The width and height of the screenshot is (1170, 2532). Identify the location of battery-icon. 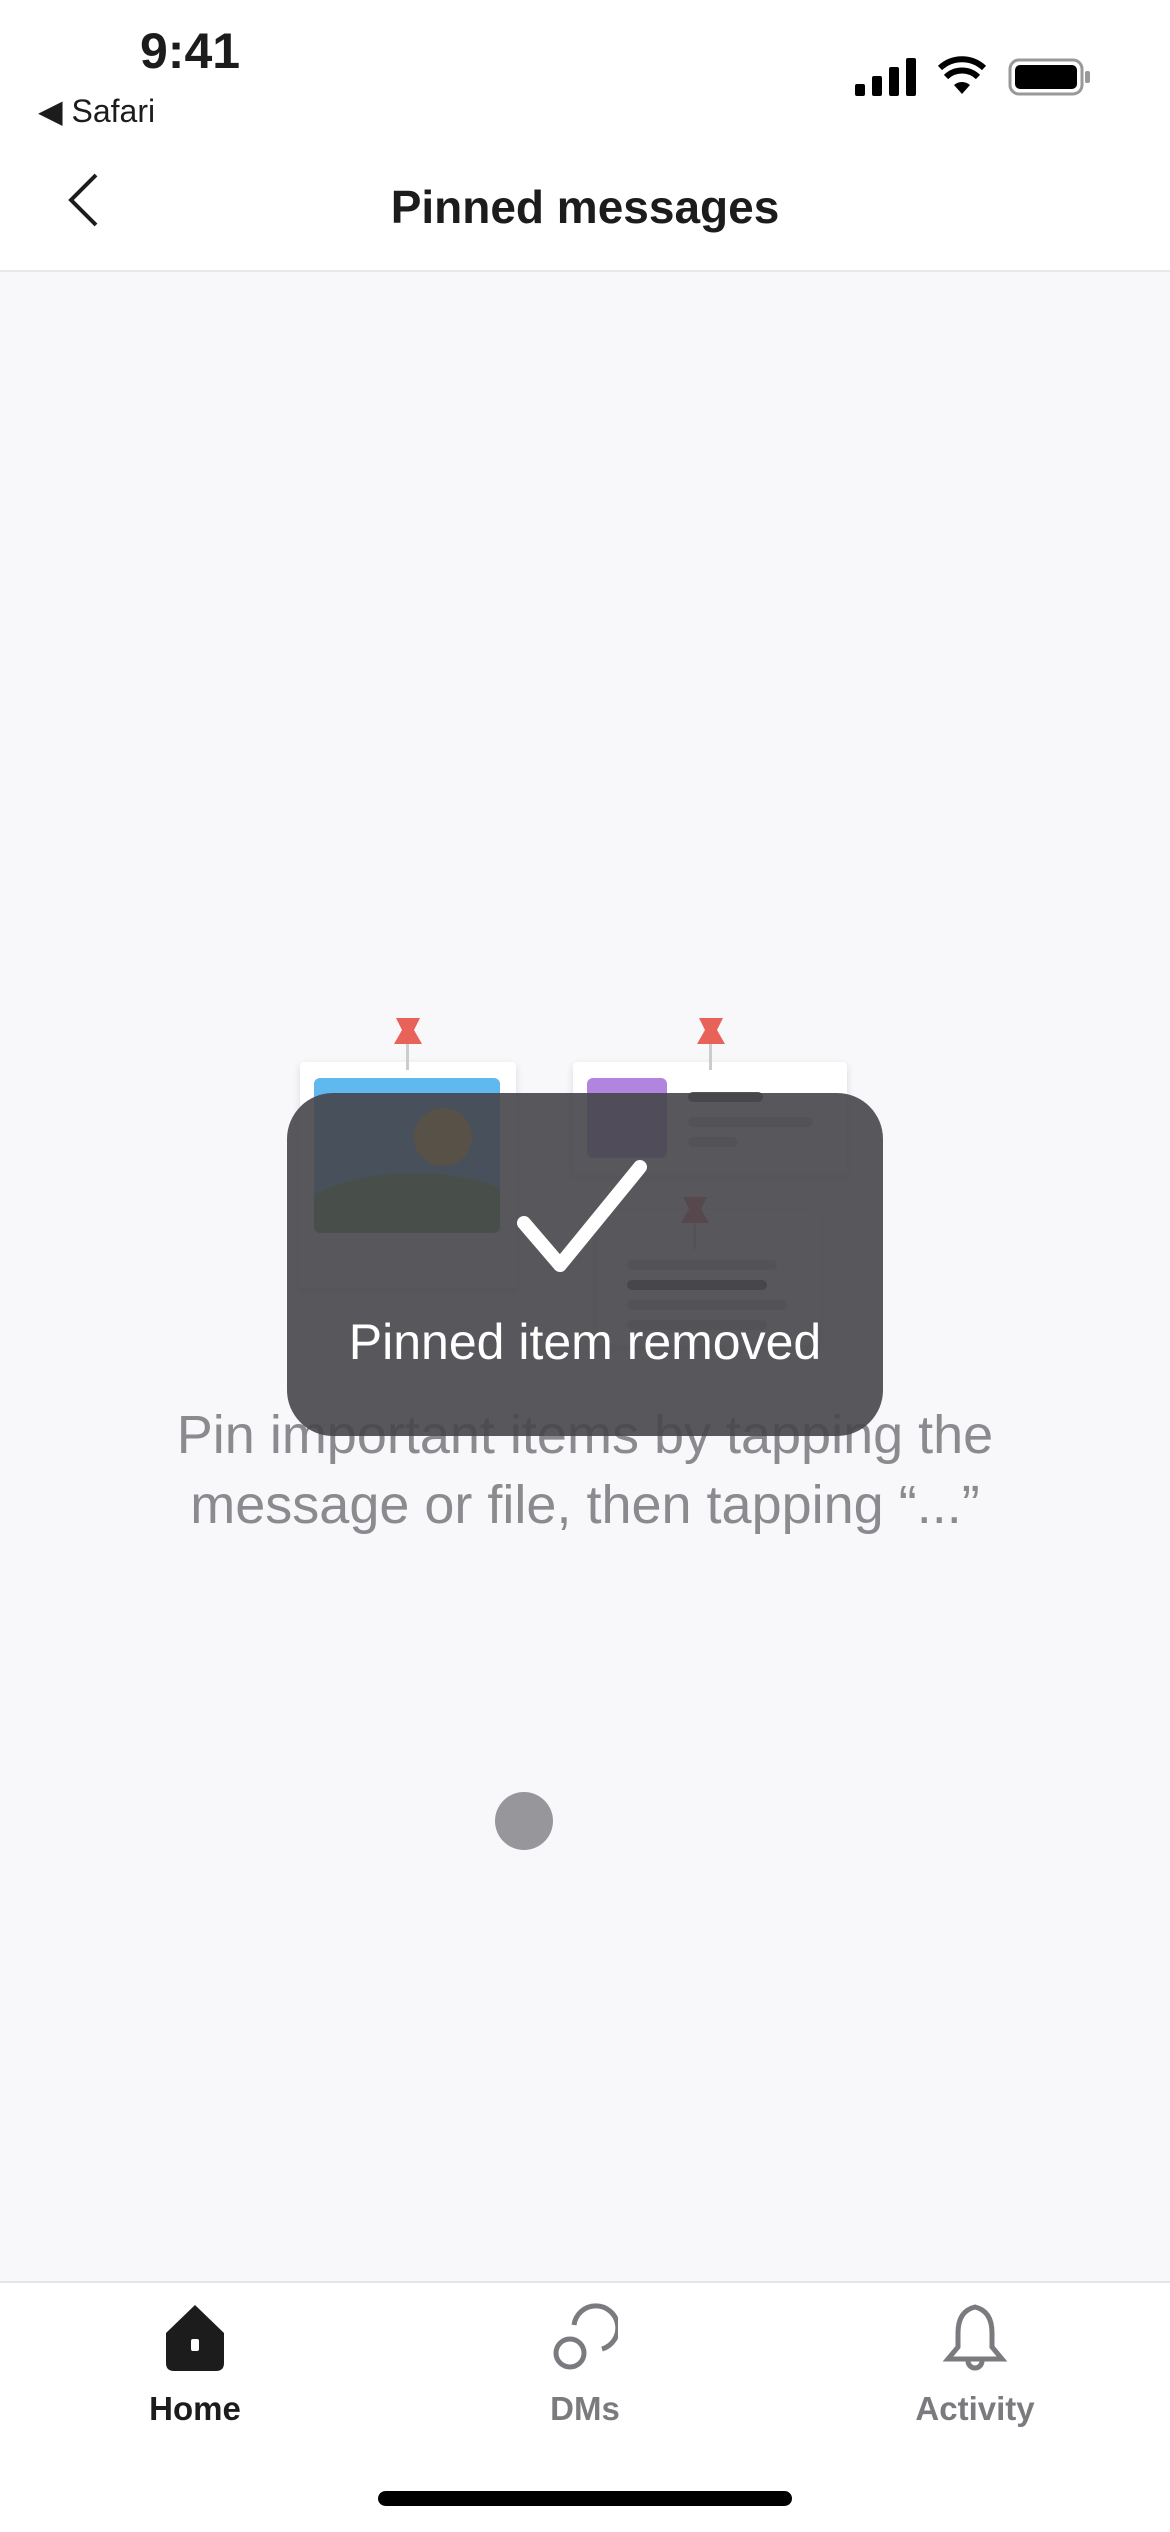
(1049, 77).